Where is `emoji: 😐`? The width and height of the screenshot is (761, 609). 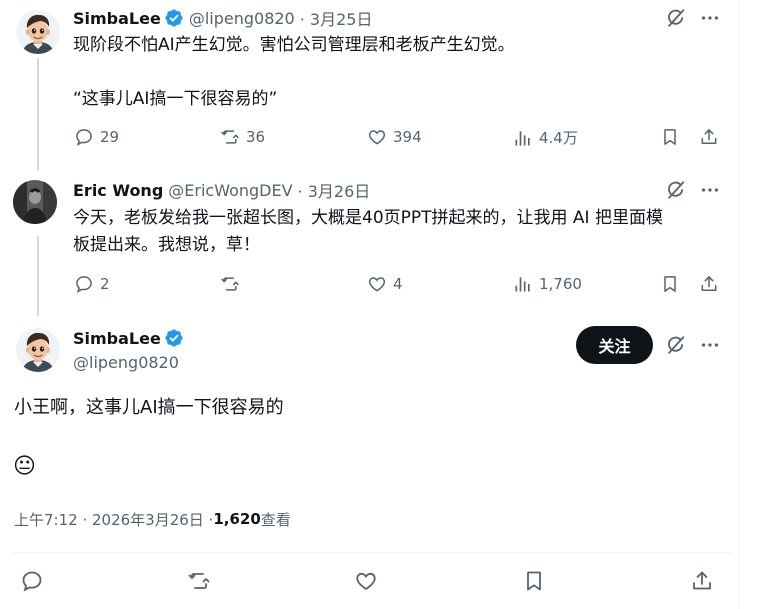
emoji: 😐 is located at coordinates (24, 466).